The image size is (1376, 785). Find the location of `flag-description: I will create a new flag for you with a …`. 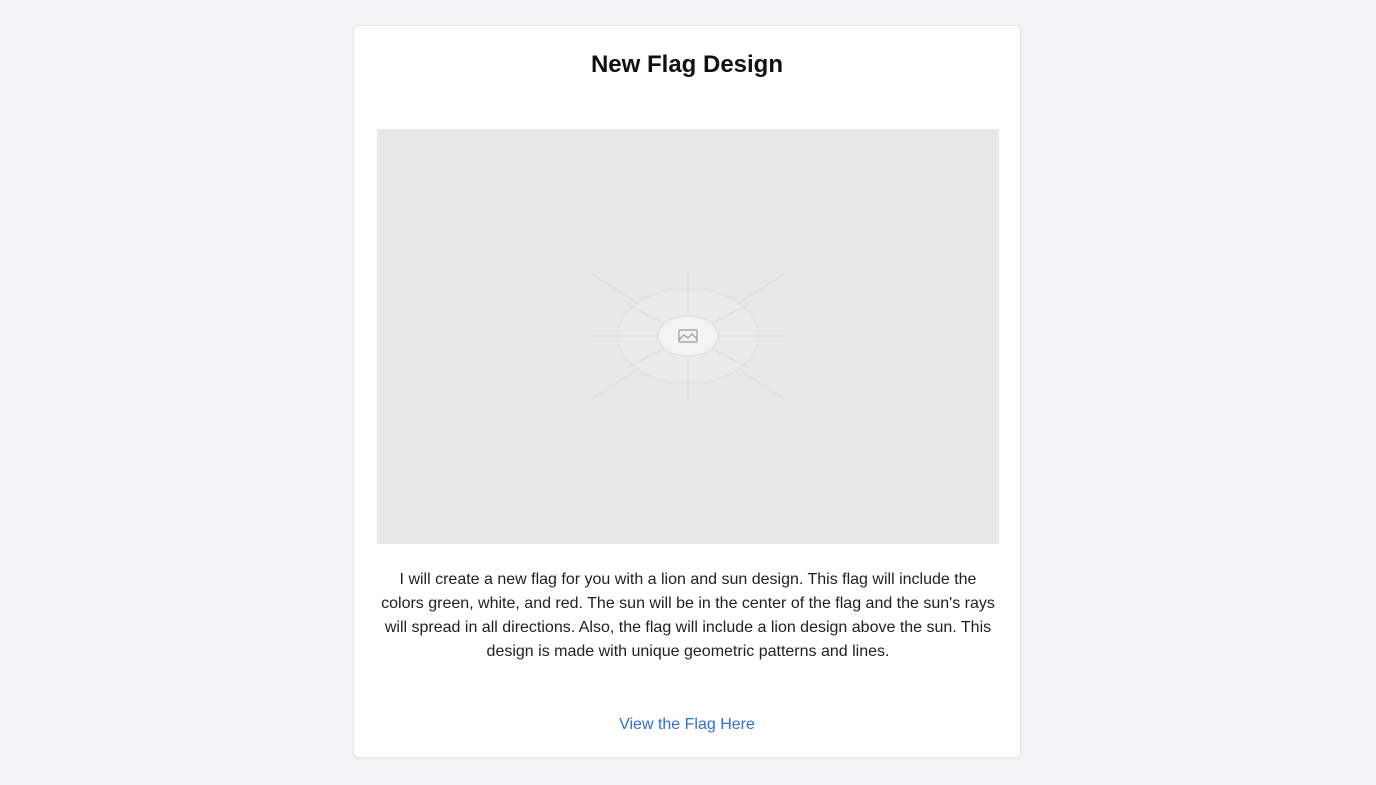

flag-description: I will create a new flag for you with a … is located at coordinates (688, 615).